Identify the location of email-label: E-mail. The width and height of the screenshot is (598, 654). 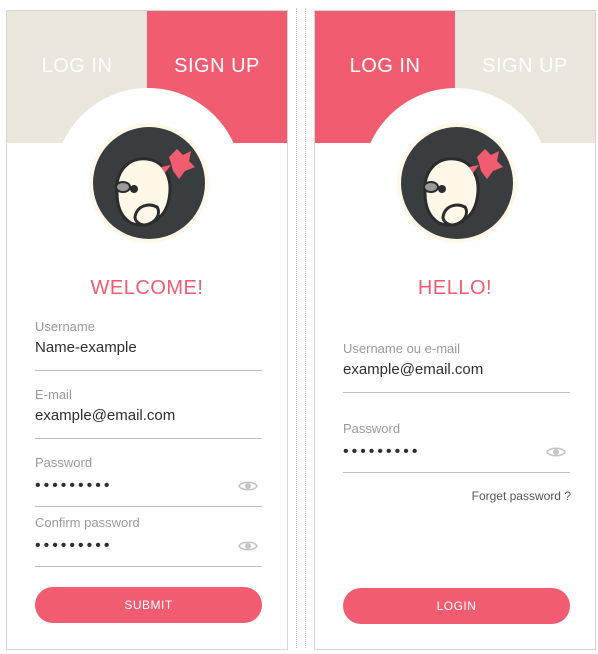
(53, 394).